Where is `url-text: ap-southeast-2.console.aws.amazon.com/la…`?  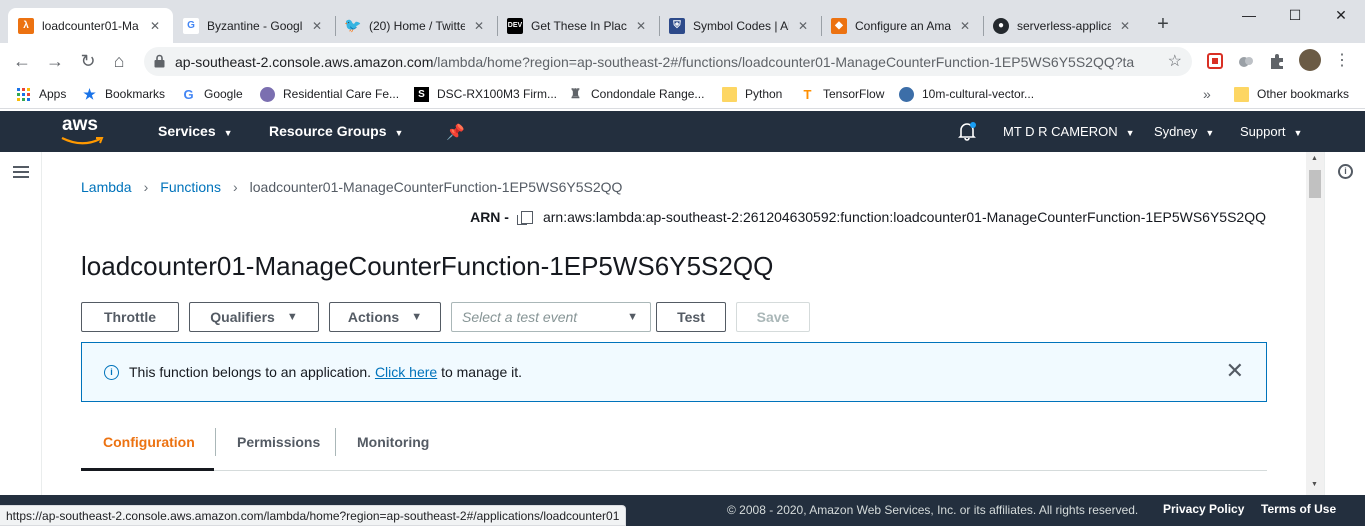
url-text: ap-southeast-2.console.aws.amazon.com/la… is located at coordinates (655, 62).